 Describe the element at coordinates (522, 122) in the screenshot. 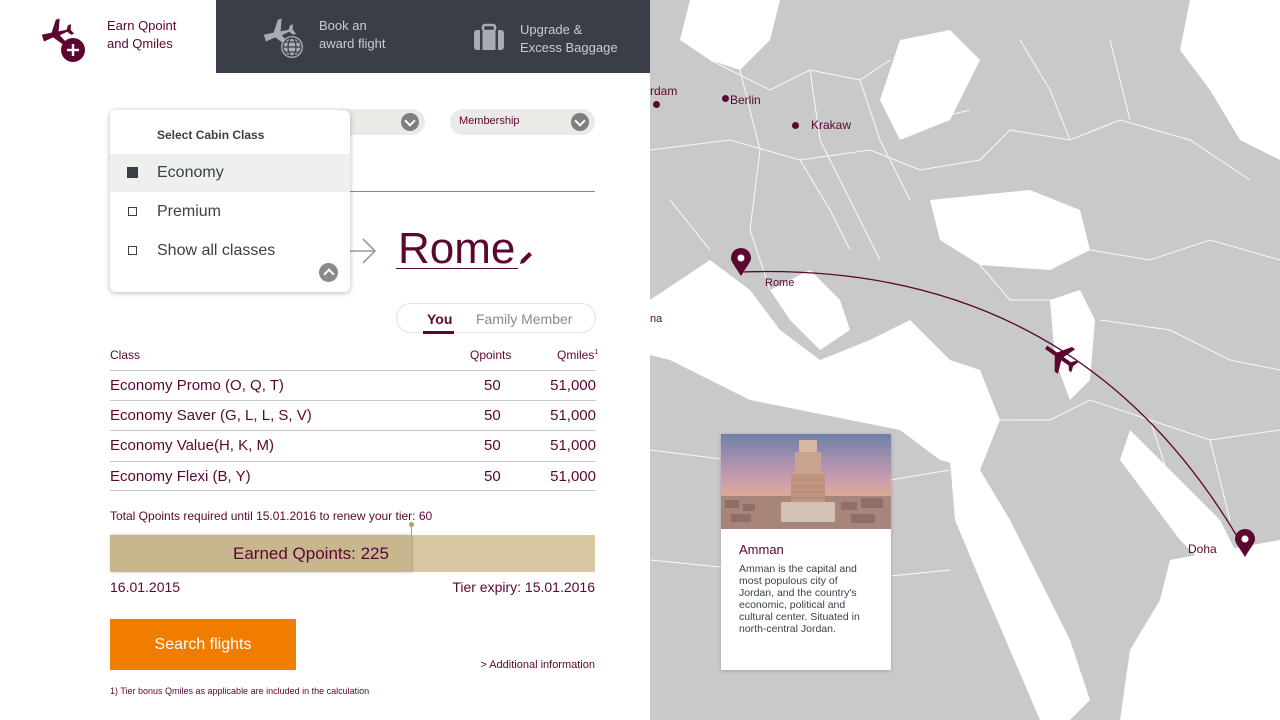

I see `membership-select: Membership` at that location.